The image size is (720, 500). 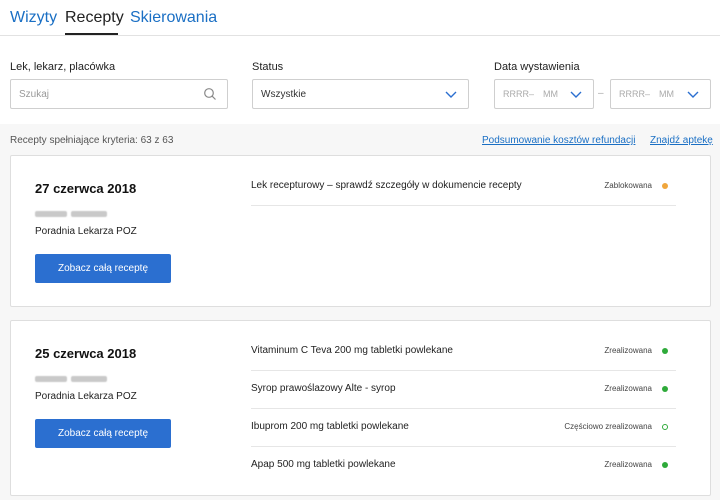 What do you see at coordinates (632, 94) in the screenshot?
I see `date-to-year: RRRR` at bounding box center [632, 94].